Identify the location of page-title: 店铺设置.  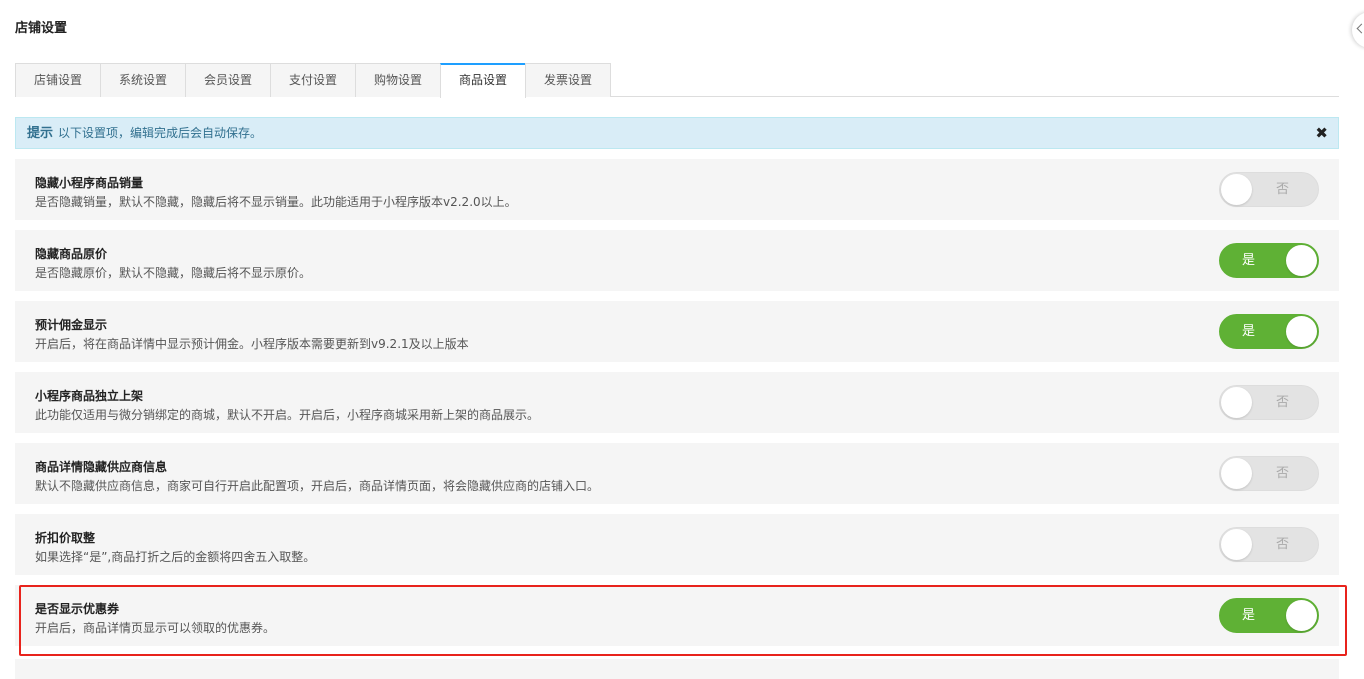
(41, 28).